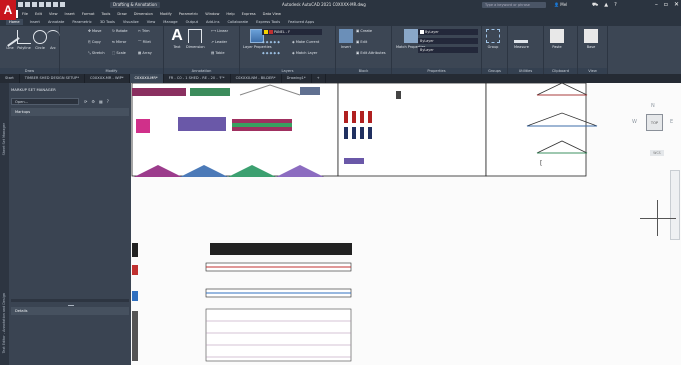 This screenshot has width=681, height=366. What do you see at coordinates (94, 31) in the screenshot?
I see `move-tool: ✥ Move` at bounding box center [94, 31].